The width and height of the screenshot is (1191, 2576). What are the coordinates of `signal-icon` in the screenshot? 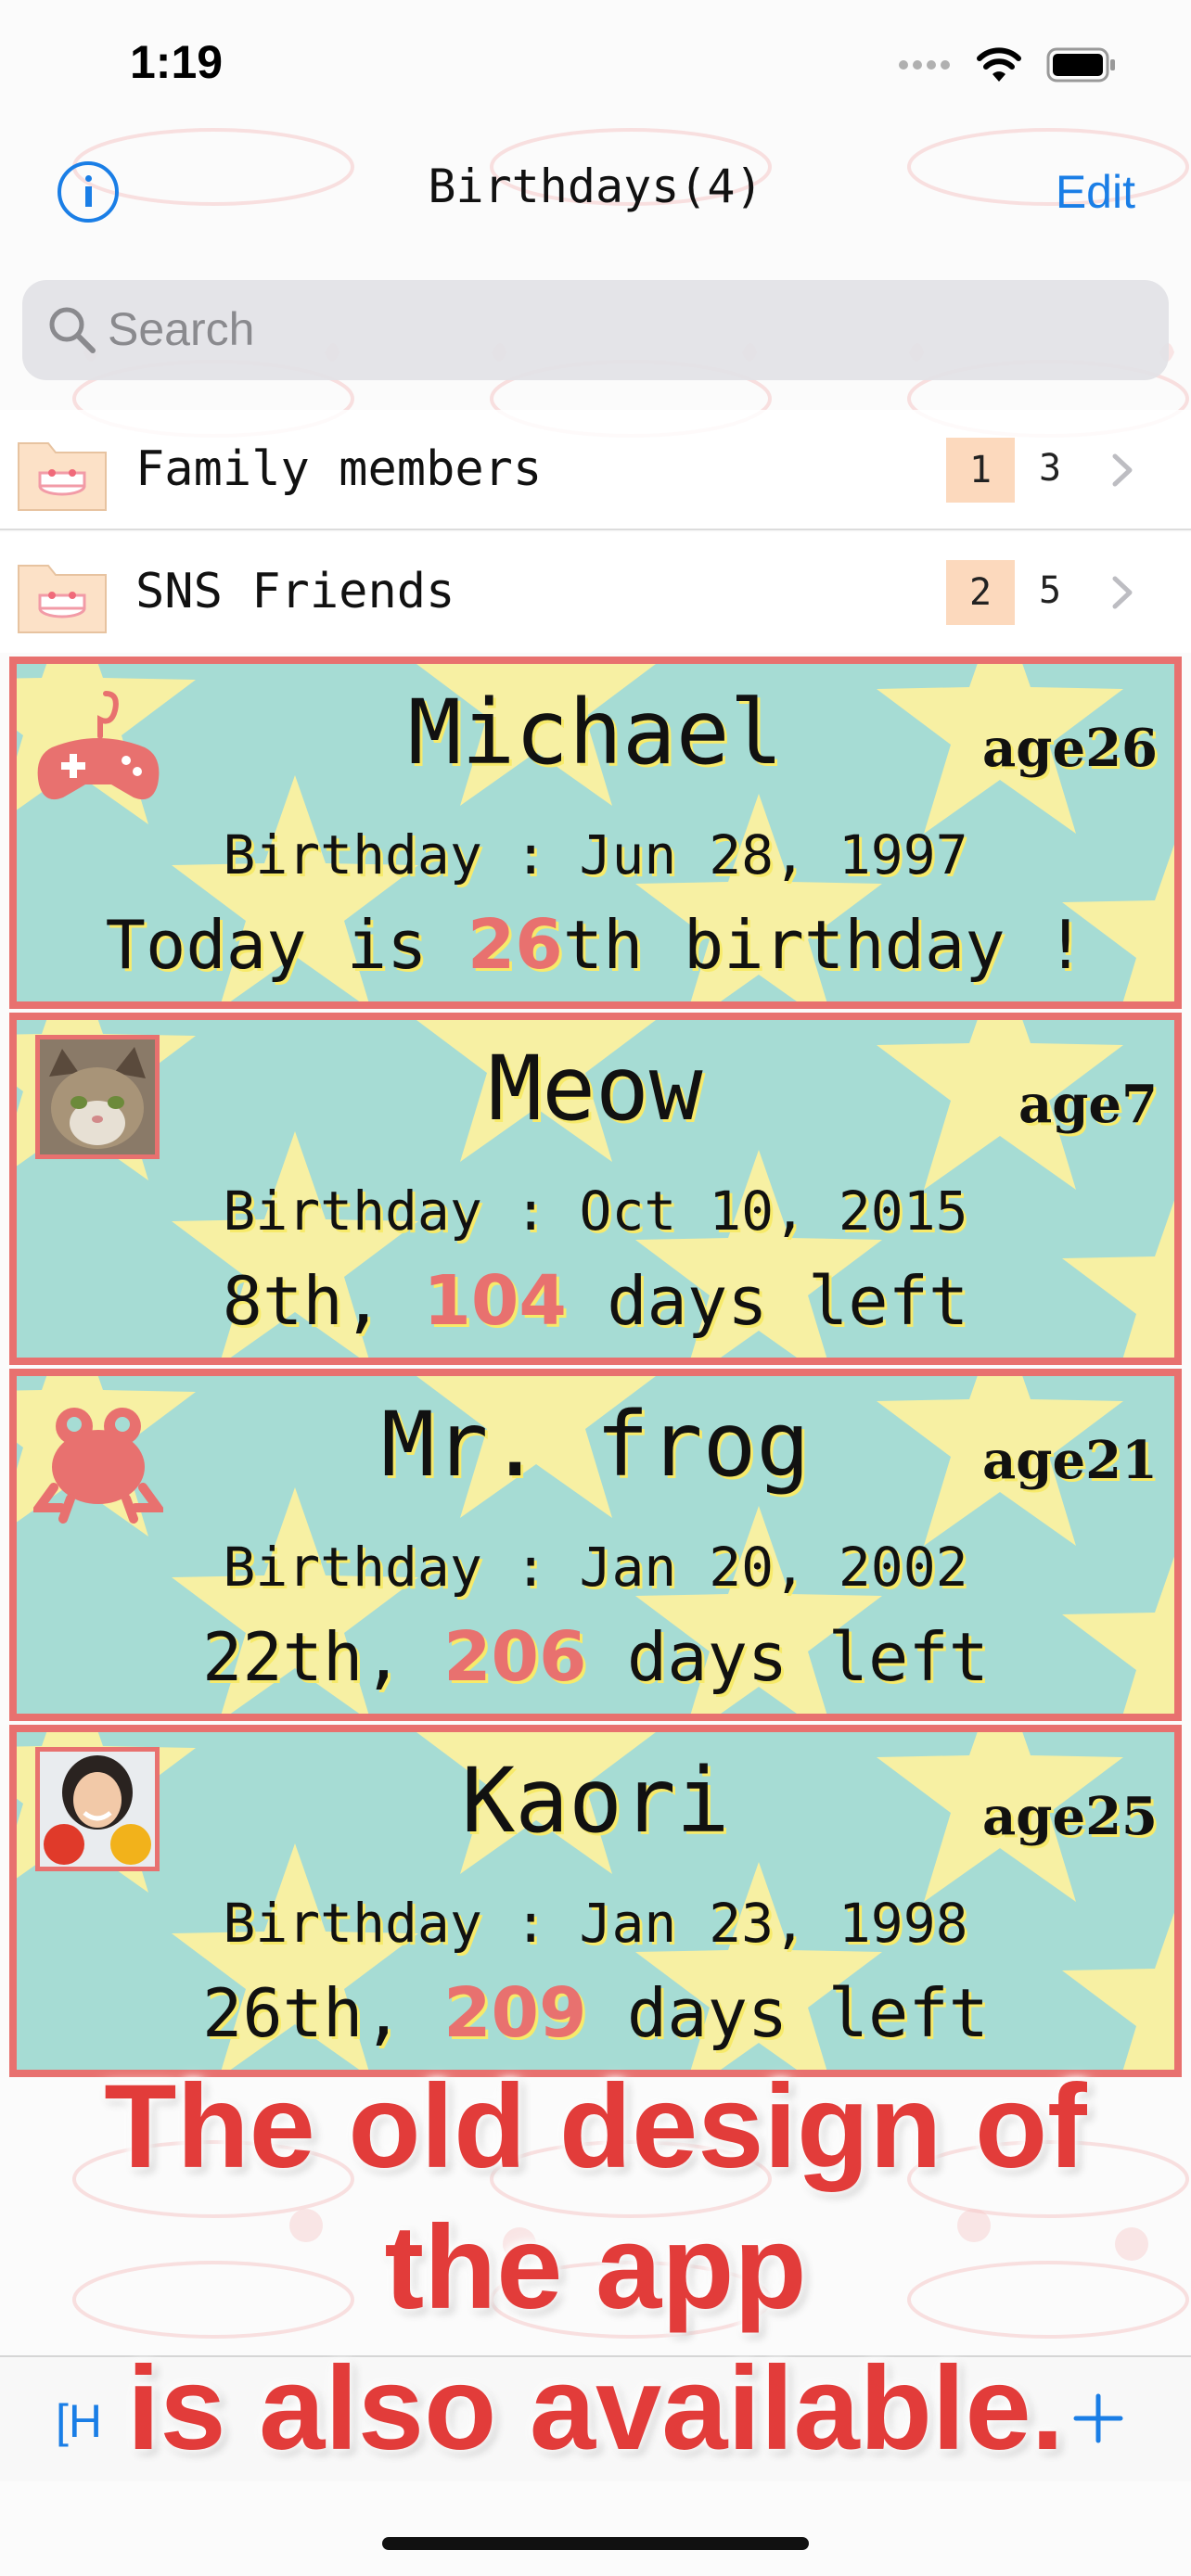 It's located at (924, 65).